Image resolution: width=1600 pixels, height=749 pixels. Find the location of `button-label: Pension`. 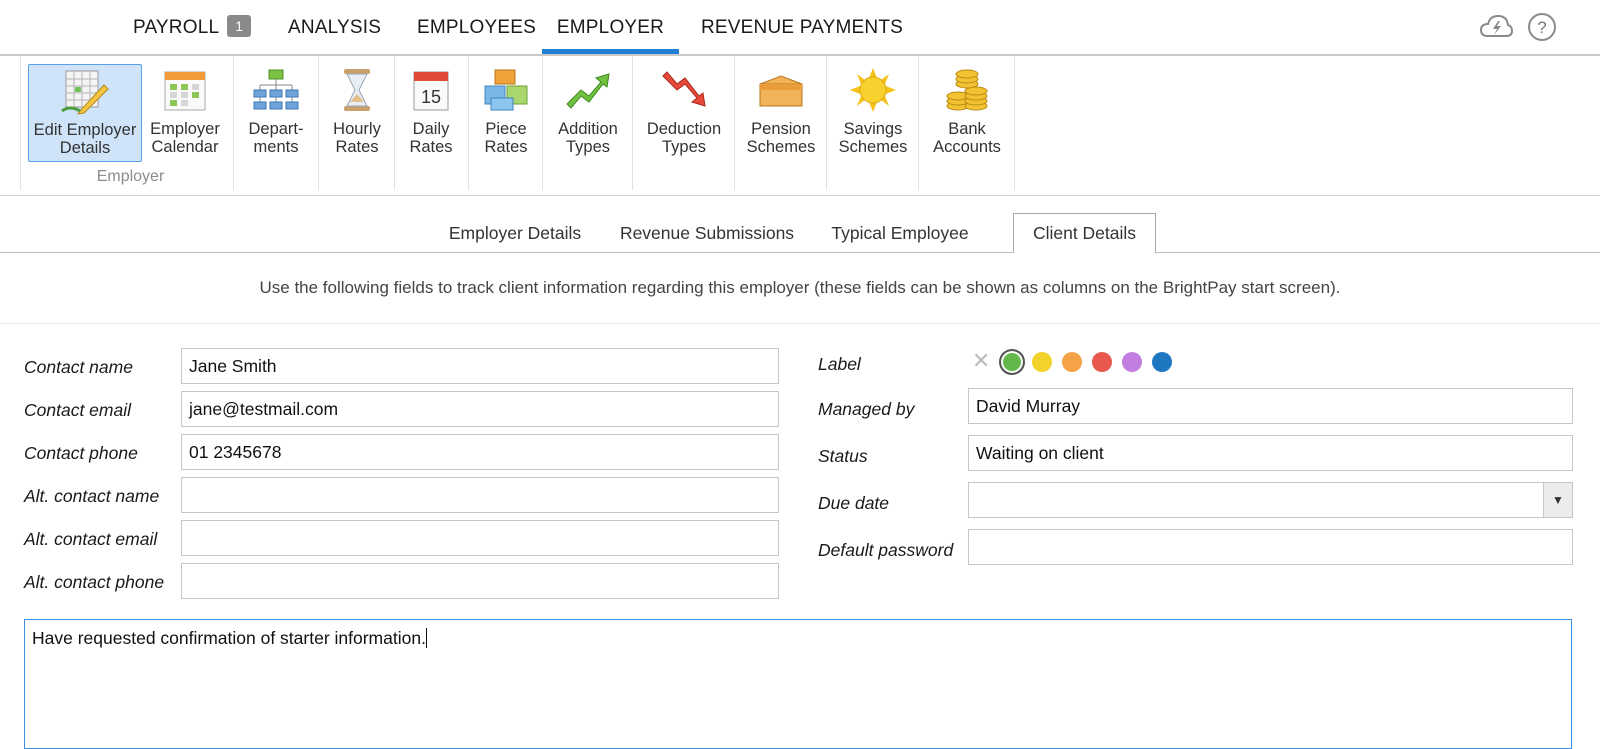

button-label: Pension is located at coordinates (781, 129).